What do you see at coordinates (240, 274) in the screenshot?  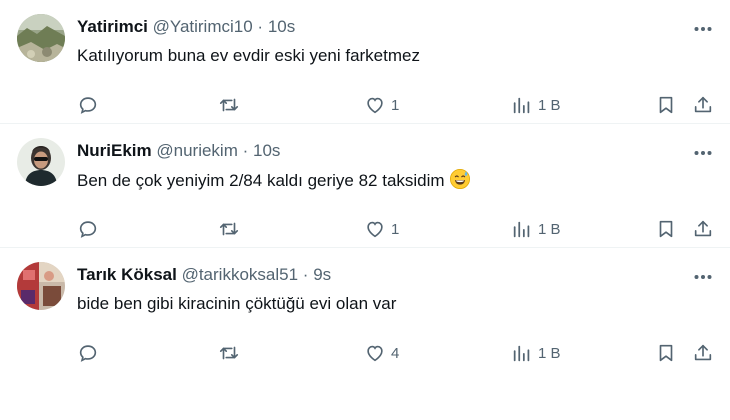 I see `user-handle: @tarikkoksal51` at bounding box center [240, 274].